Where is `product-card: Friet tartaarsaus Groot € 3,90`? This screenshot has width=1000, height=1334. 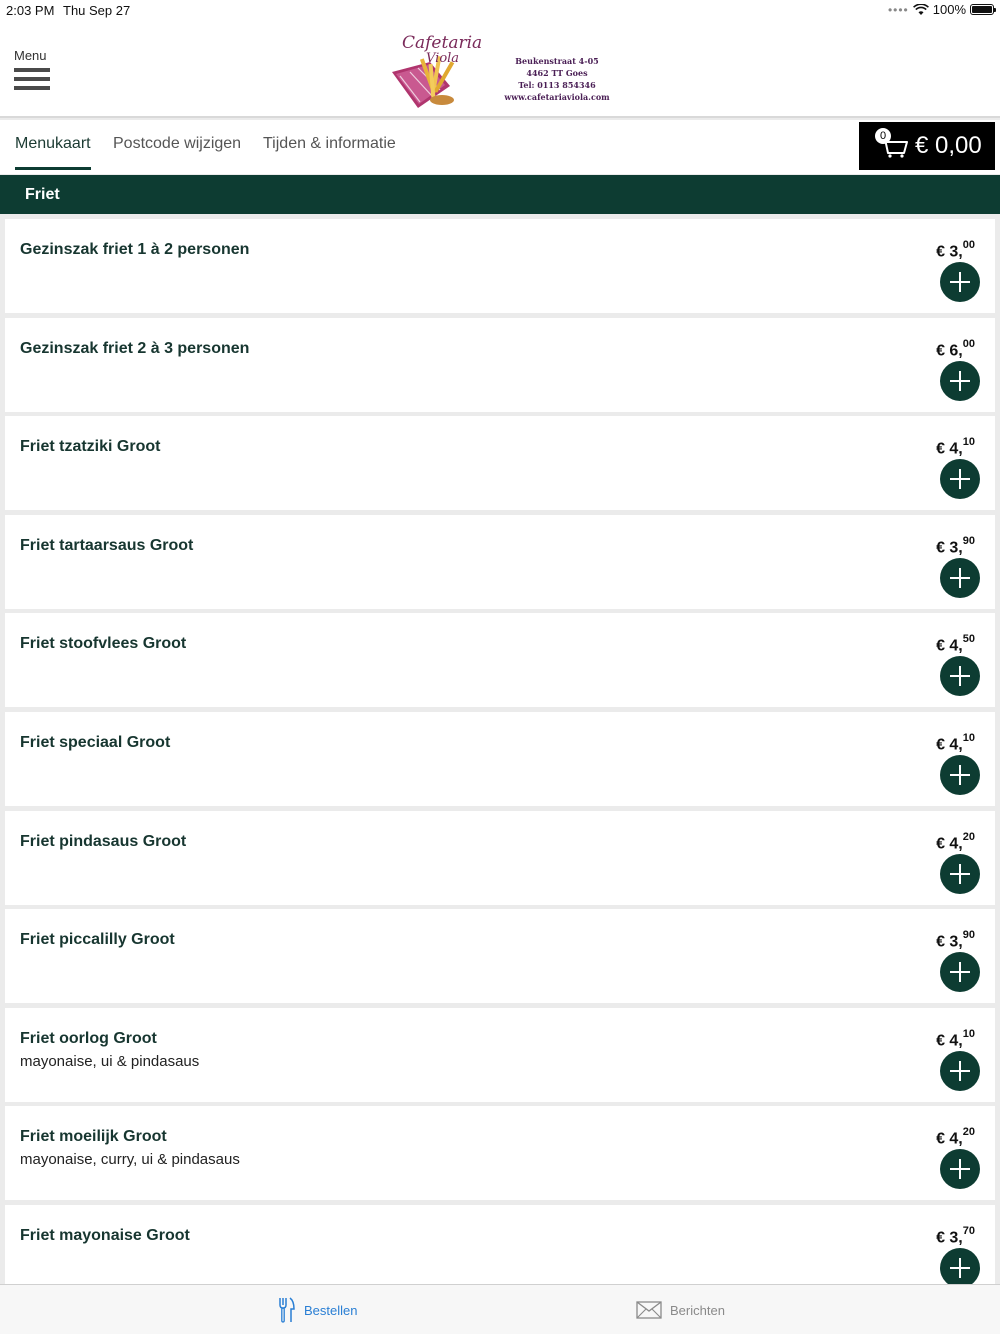
product-card: Friet tartaarsaus Groot € 3,90 is located at coordinates (500, 562).